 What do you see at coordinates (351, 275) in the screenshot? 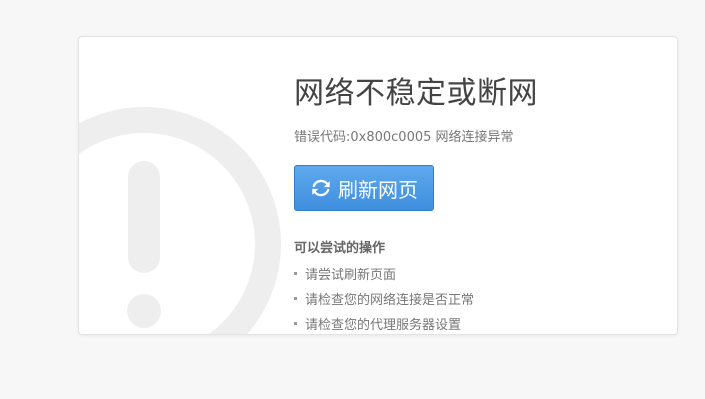
I see `suggestion-text: 请尝试刷新页面` at bounding box center [351, 275].